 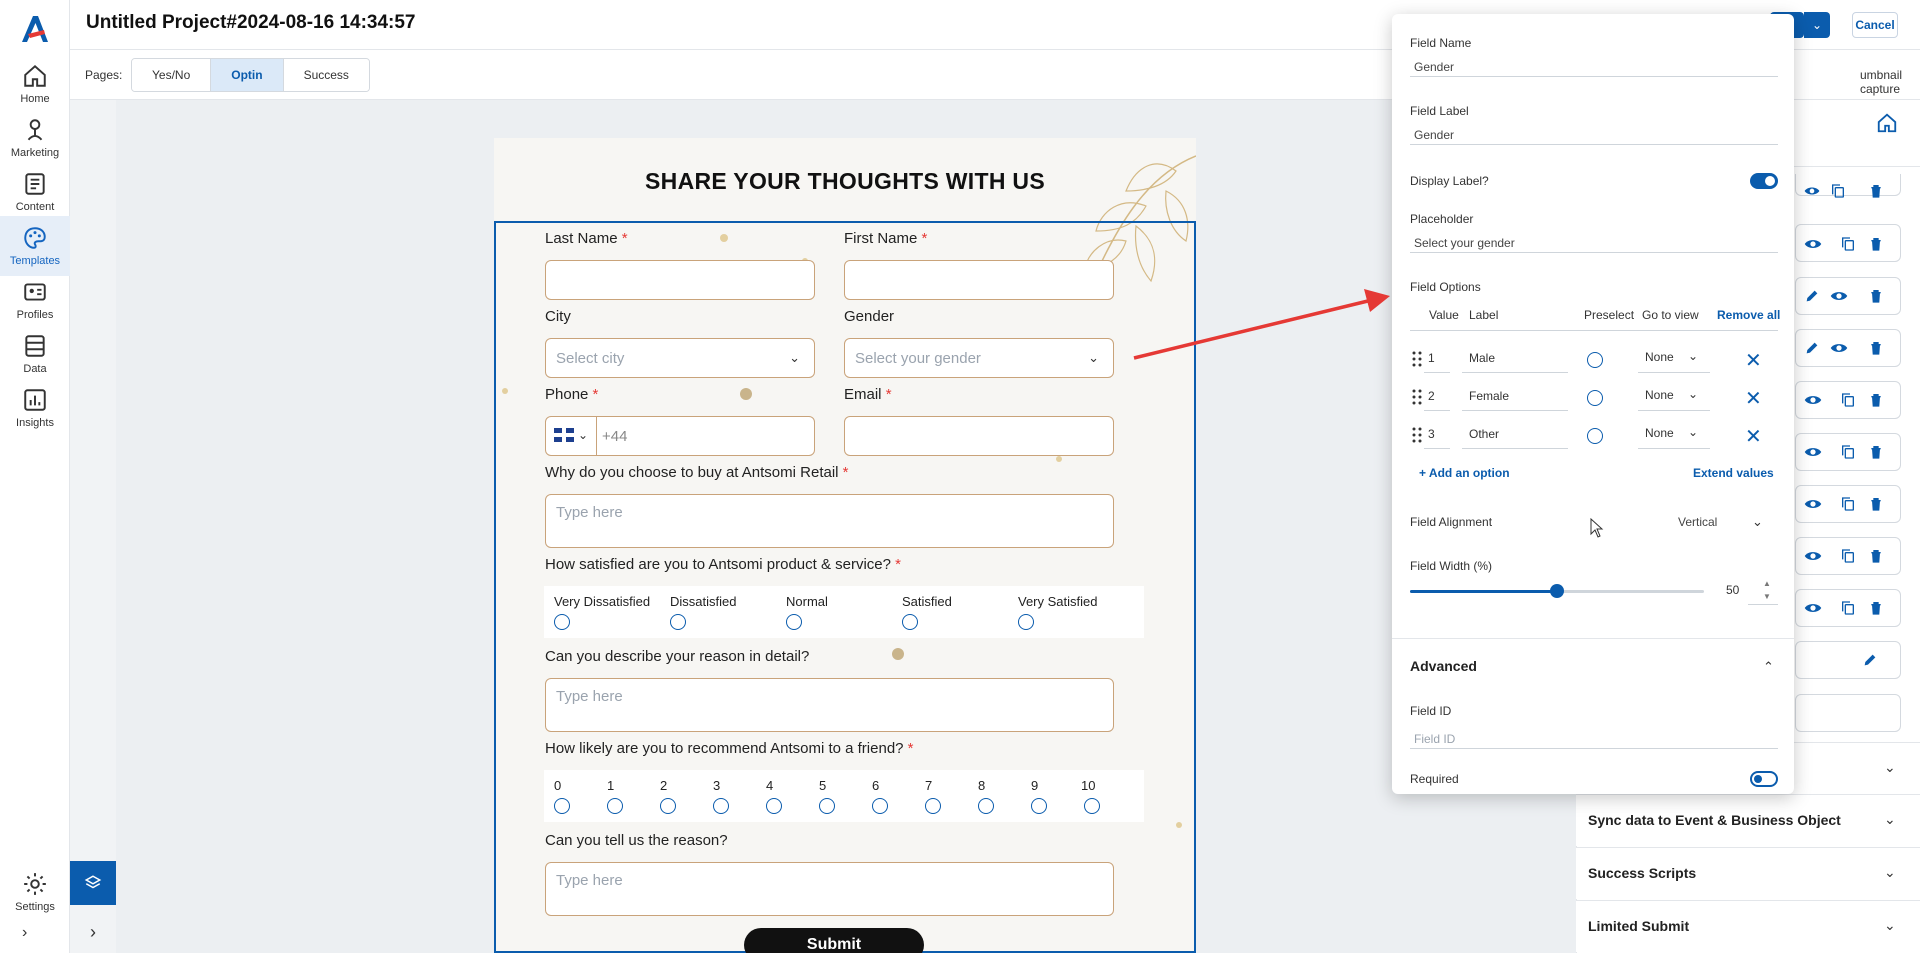 I want to click on add-option-link: + Add an option, so click(x=1464, y=473).